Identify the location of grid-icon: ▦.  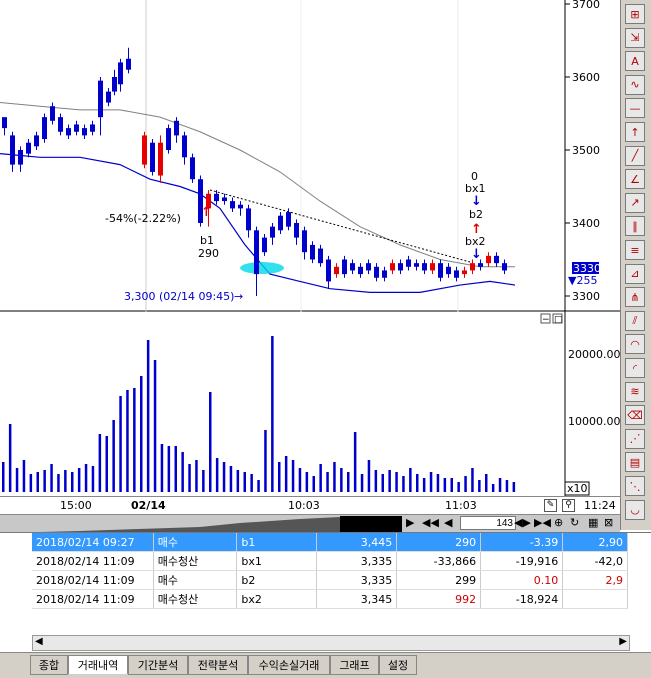
(593, 522).